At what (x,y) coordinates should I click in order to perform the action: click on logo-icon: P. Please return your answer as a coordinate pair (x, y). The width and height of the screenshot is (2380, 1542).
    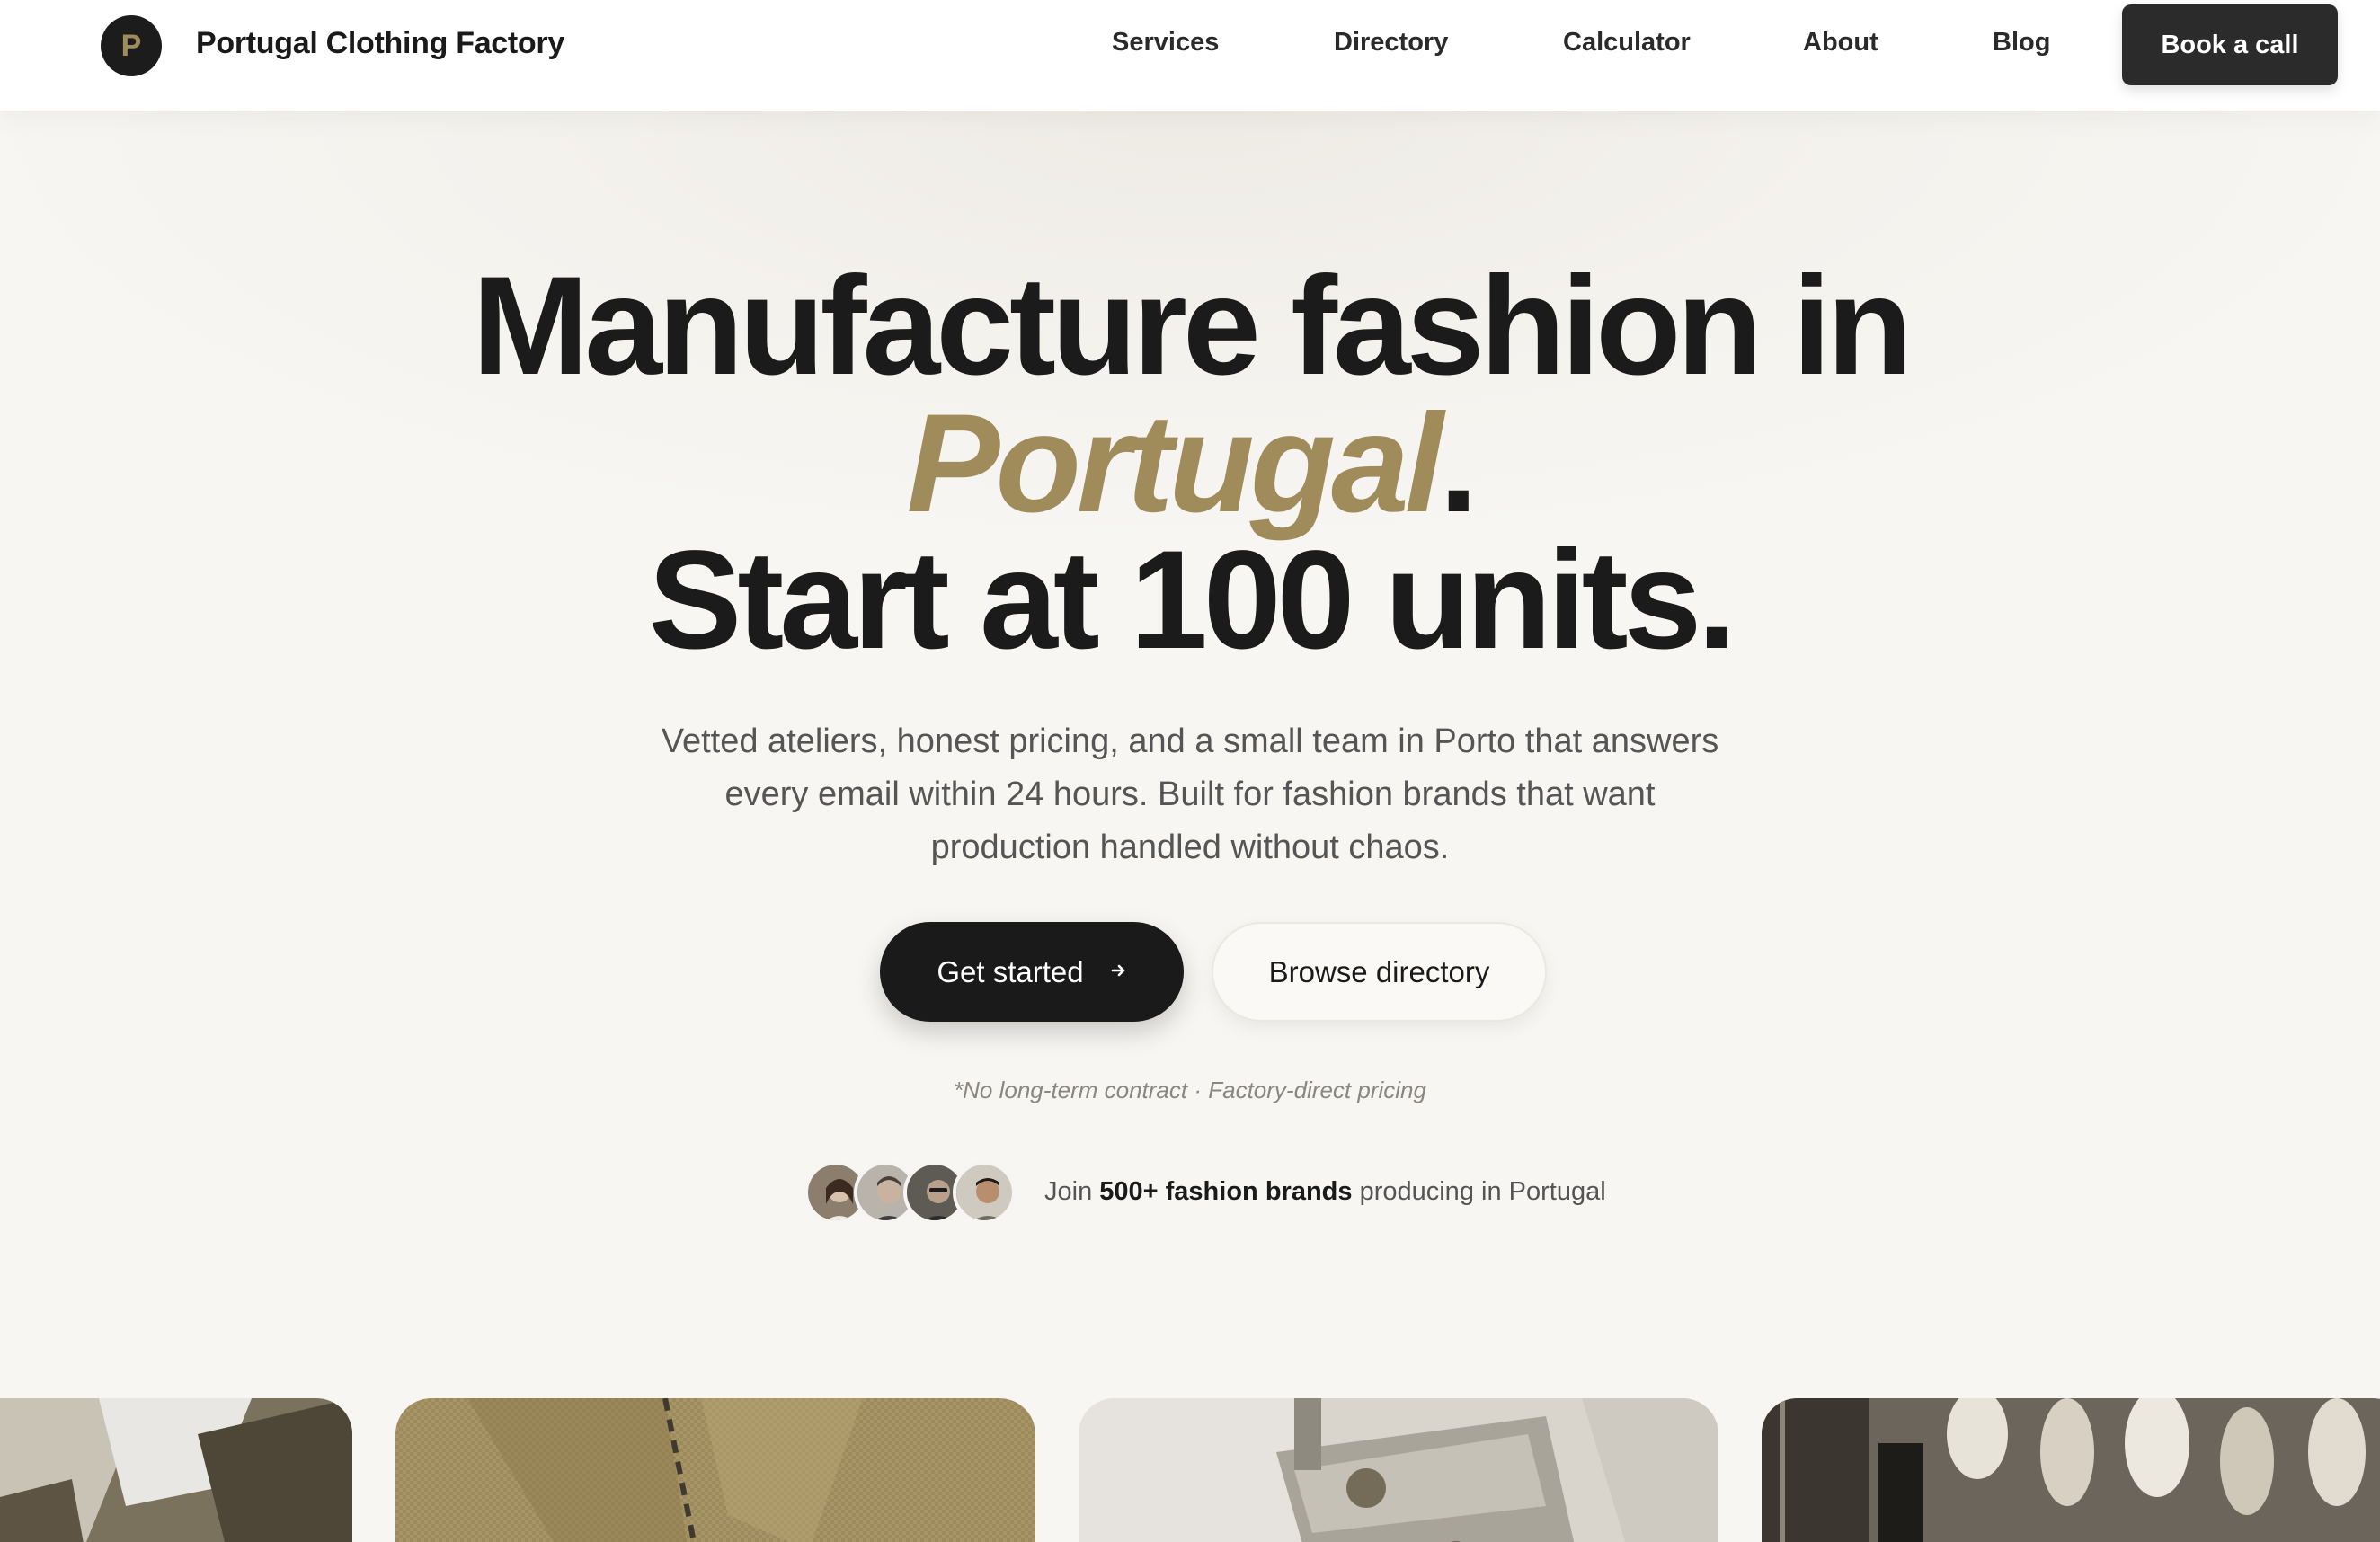
    Looking at the image, I should click on (132, 46).